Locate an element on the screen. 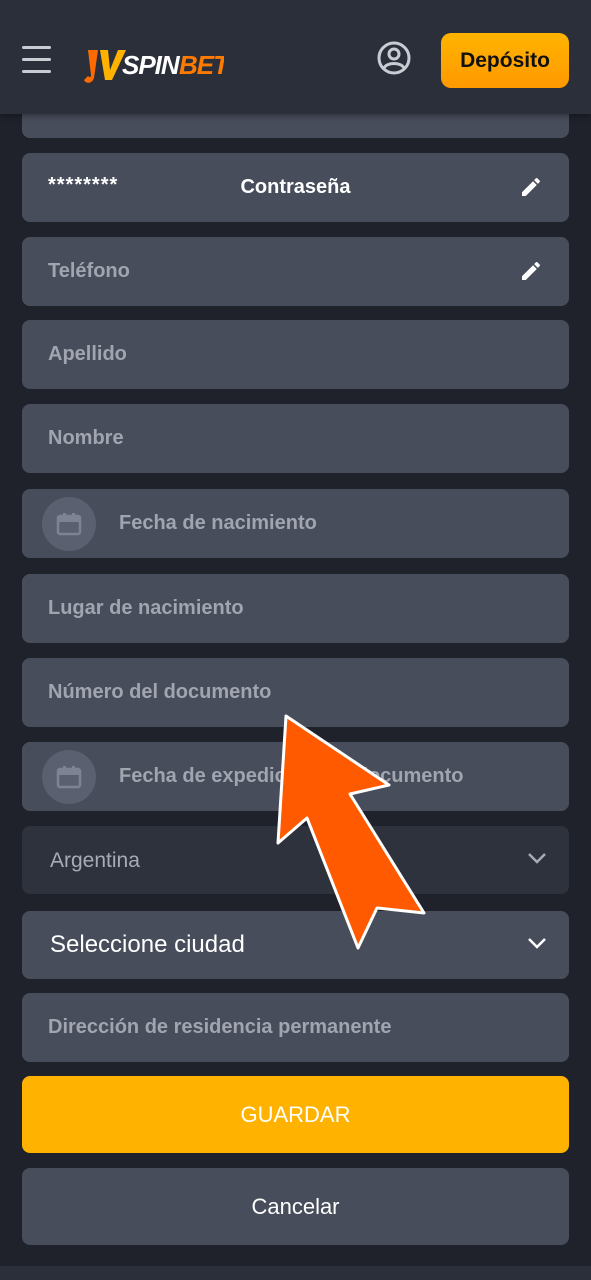  document-number-placeholder: Número del documento is located at coordinates (160, 692).